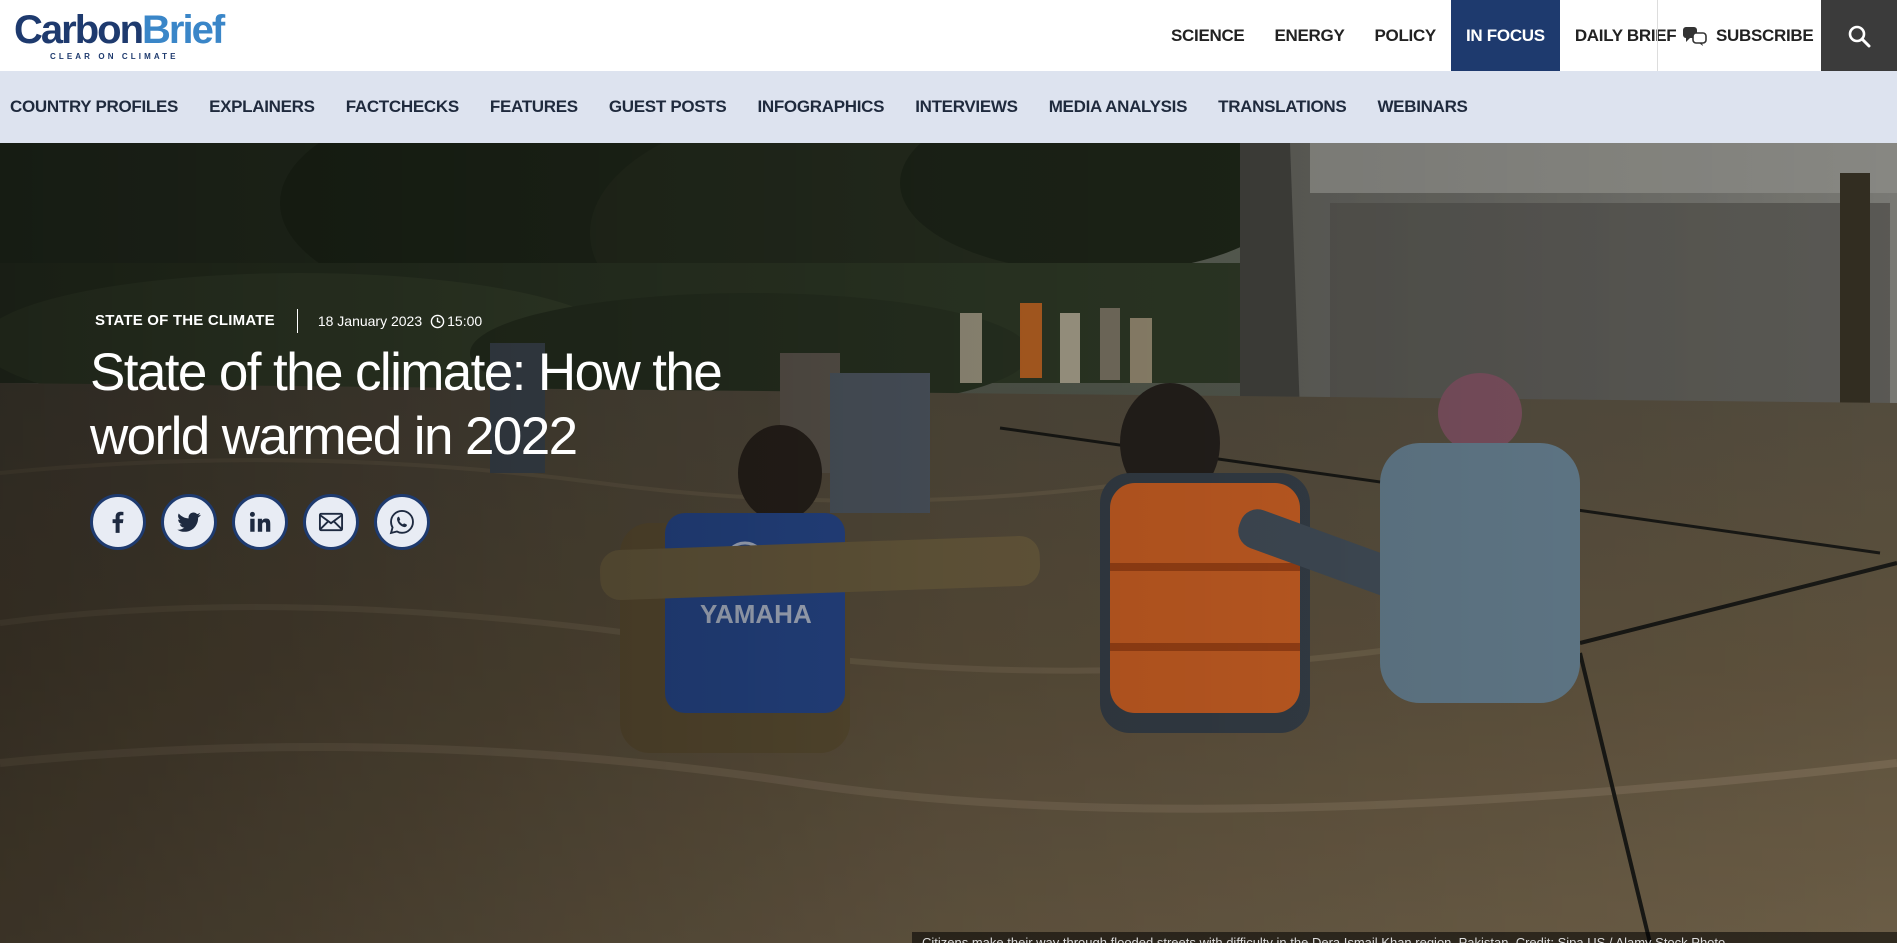 This screenshot has width=1897, height=943. What do you see at coordinates (196, 321) in the screenshot?
I see `article-category: STATE OF THE CLIMATE` at bounding box center [196, 321].